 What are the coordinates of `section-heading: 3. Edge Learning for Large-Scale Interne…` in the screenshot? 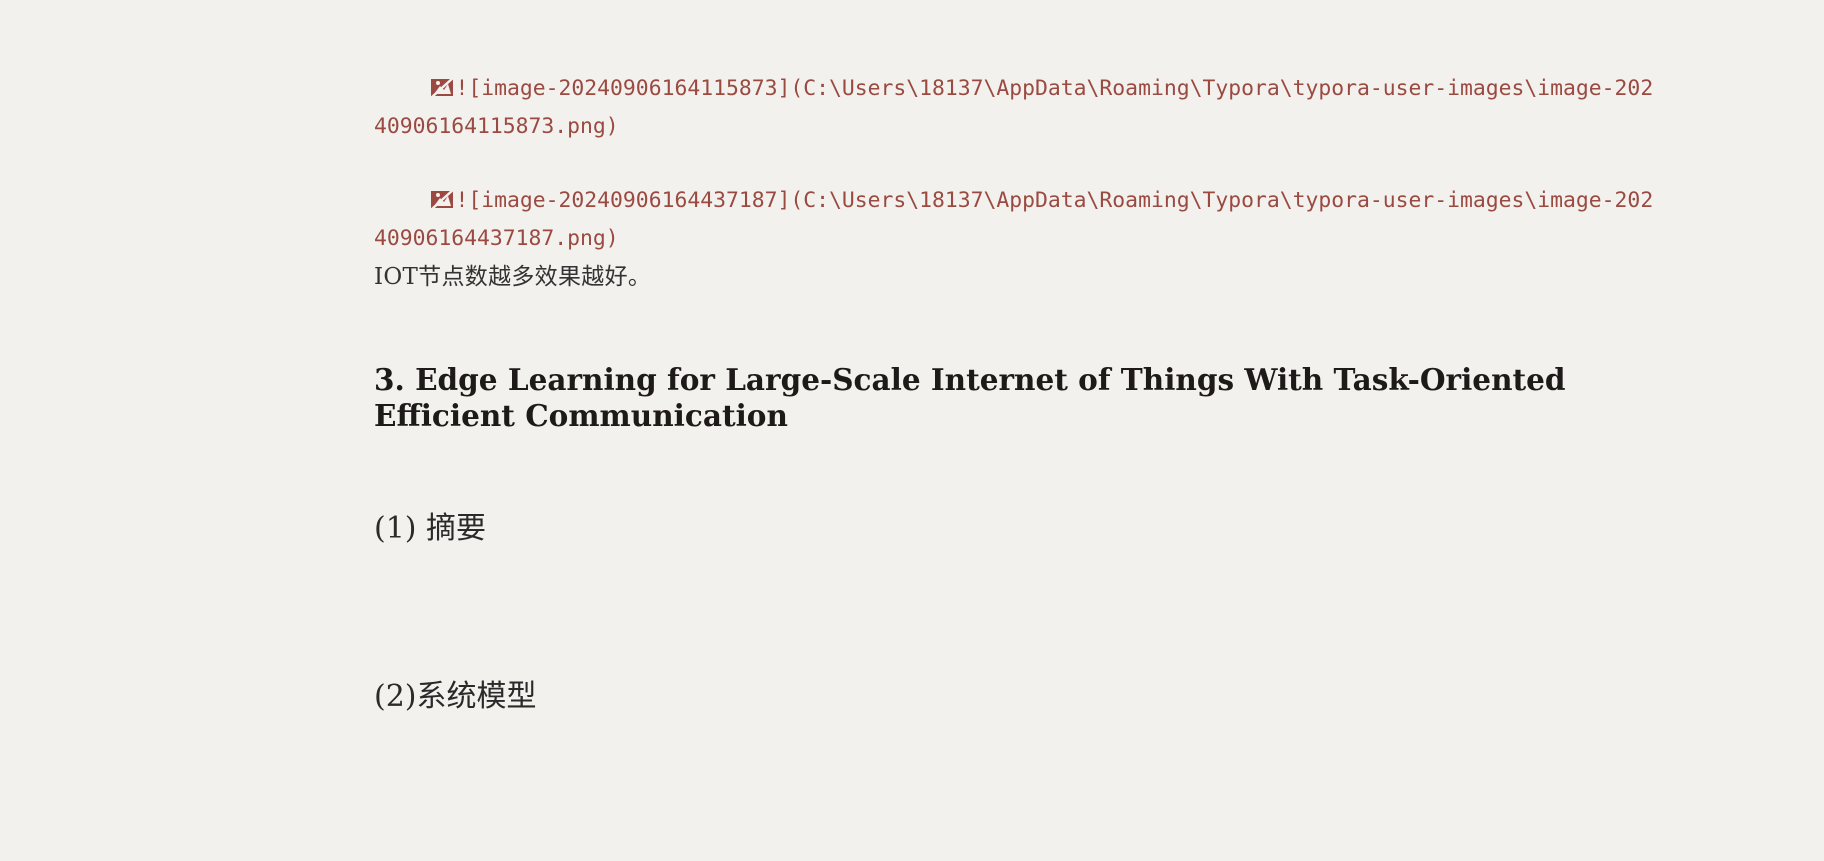 It's located at (970, 397).